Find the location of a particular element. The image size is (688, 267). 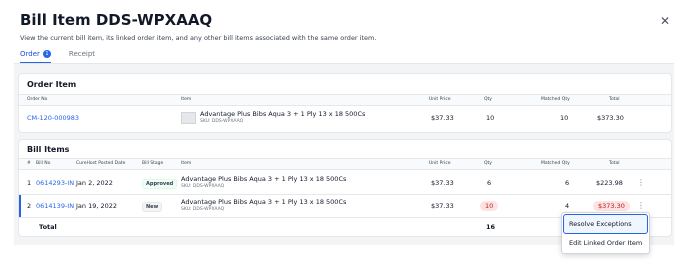

posted-date: Jan 19, 2022 is located at coordinates (97, 206).